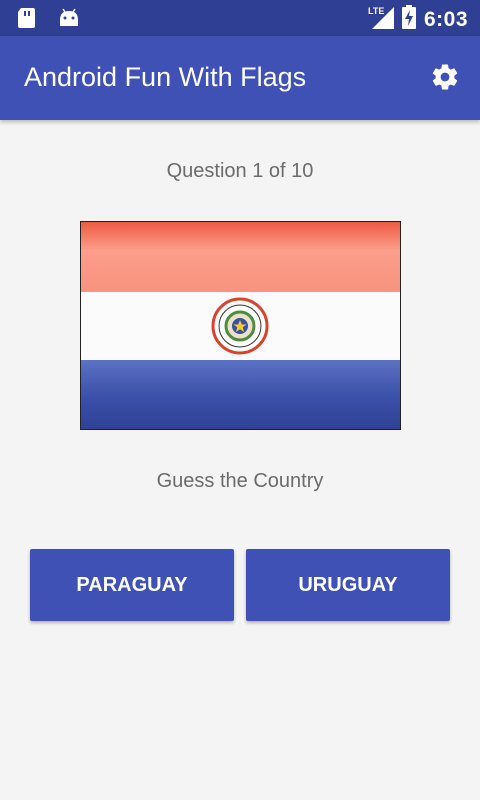  I want to click on app-title: Android Fun With Flags, so click(165, 77).